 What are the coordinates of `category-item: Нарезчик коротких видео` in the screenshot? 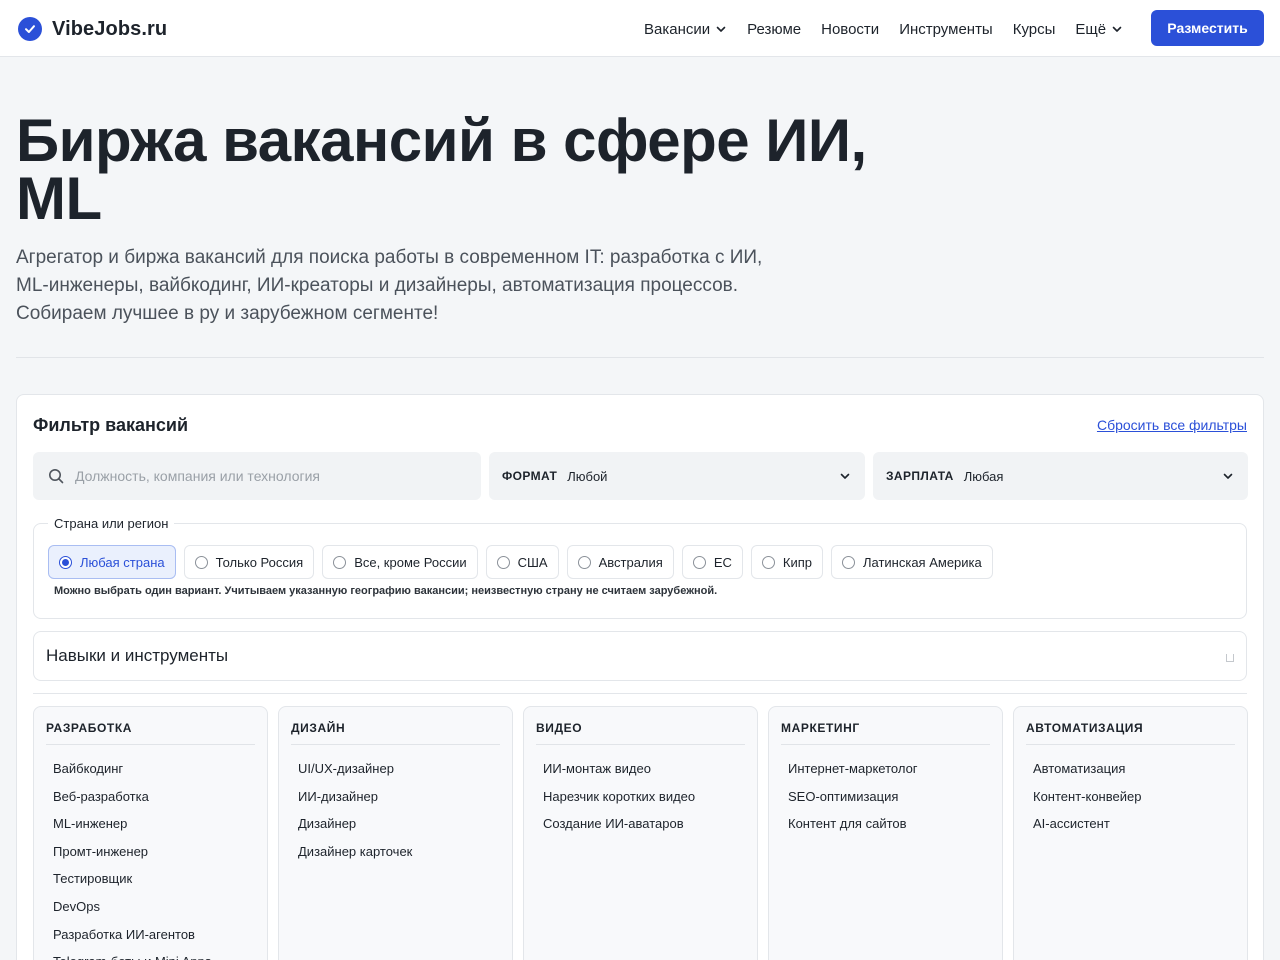 It's located at (619, 801).